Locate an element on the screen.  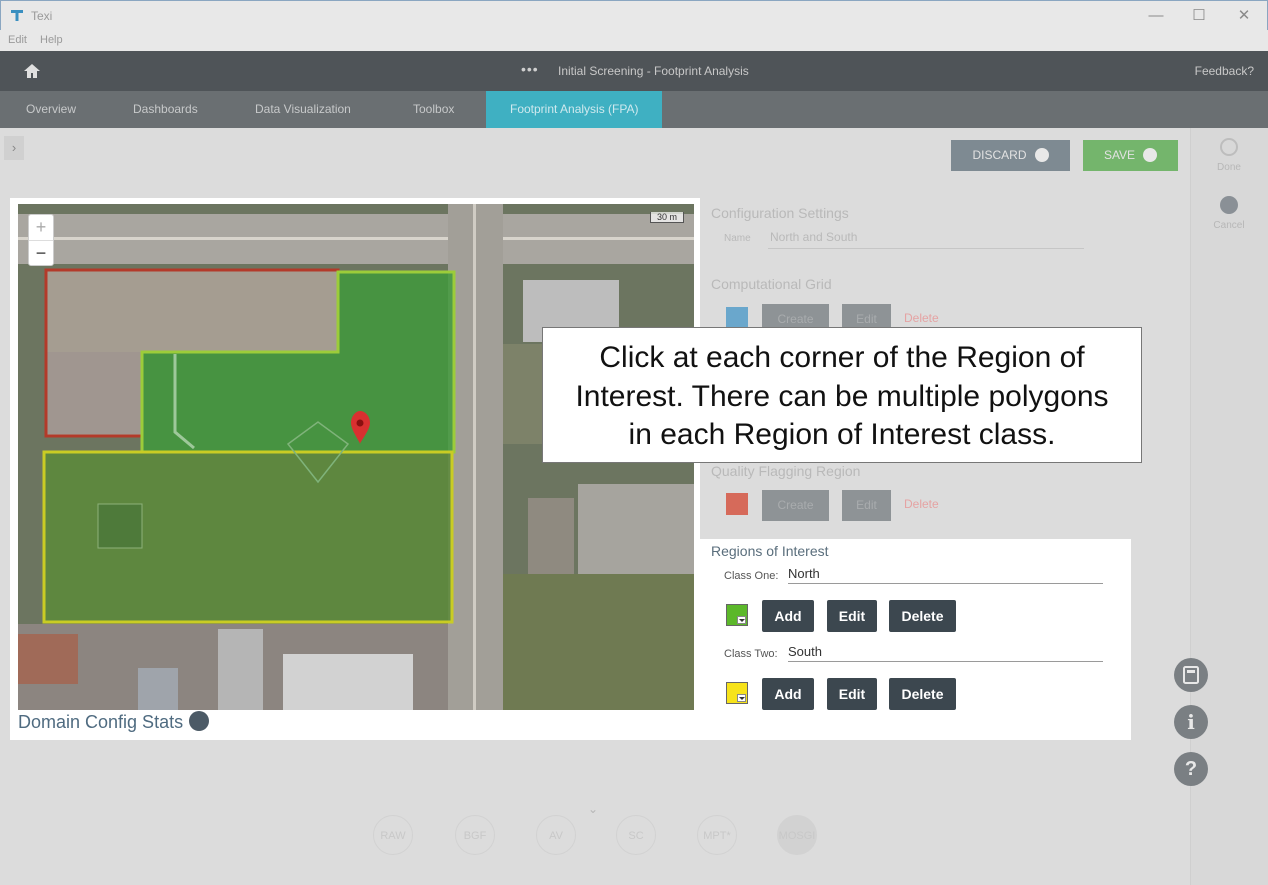
done-action: Done is located at coordinates (1229, 155).